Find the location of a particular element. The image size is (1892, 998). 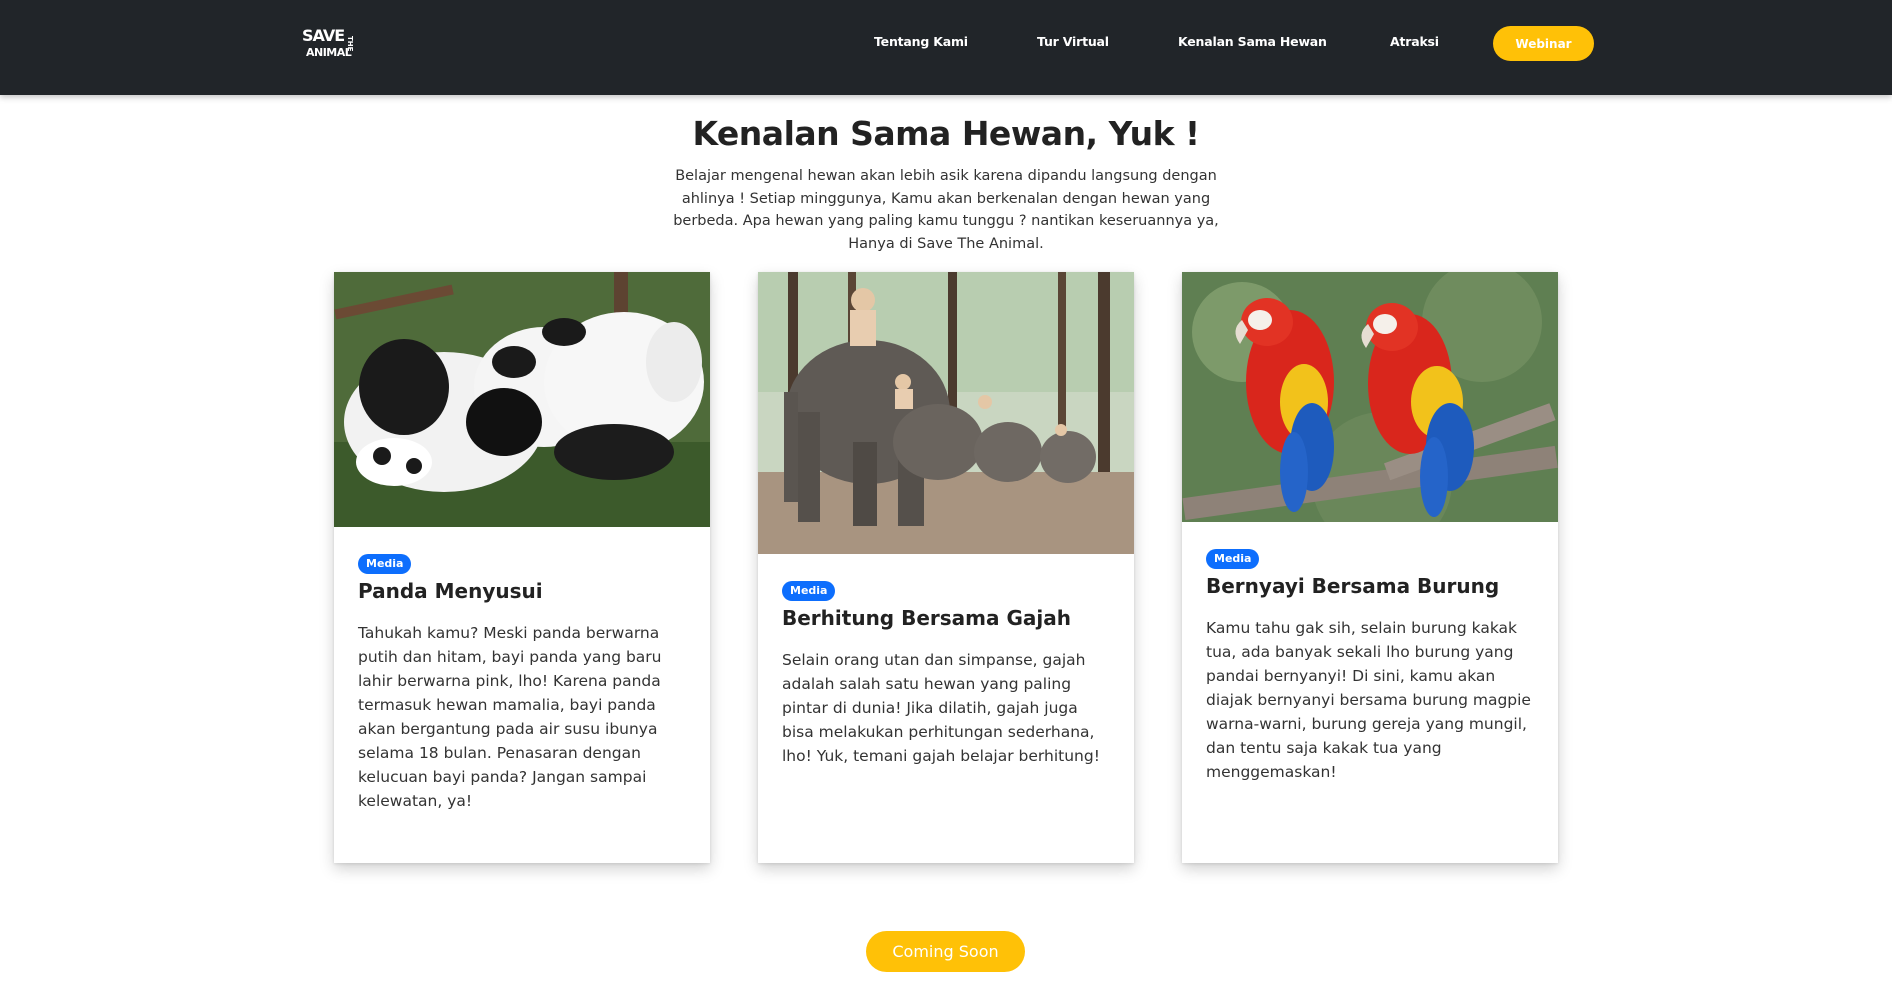

page-title: Kenalan Sama Hewan, Yuk ! is located at coordinates (946, 133).